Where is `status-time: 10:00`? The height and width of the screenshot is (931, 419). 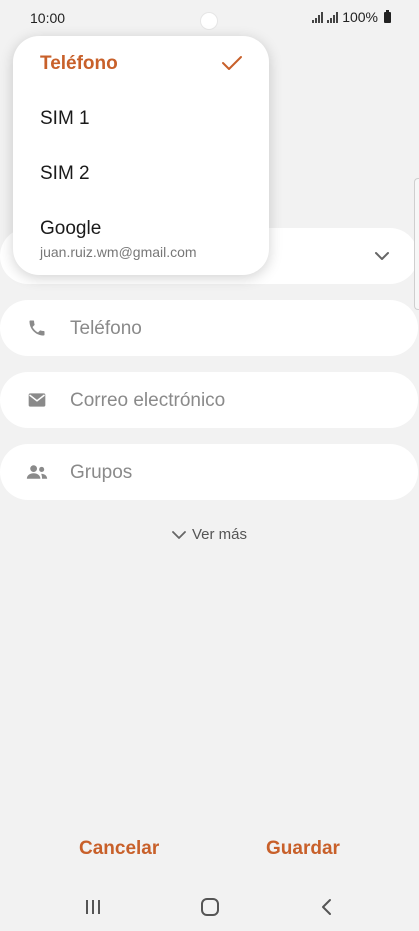 status-time: 10:00 is located at coordinates (48, 18).